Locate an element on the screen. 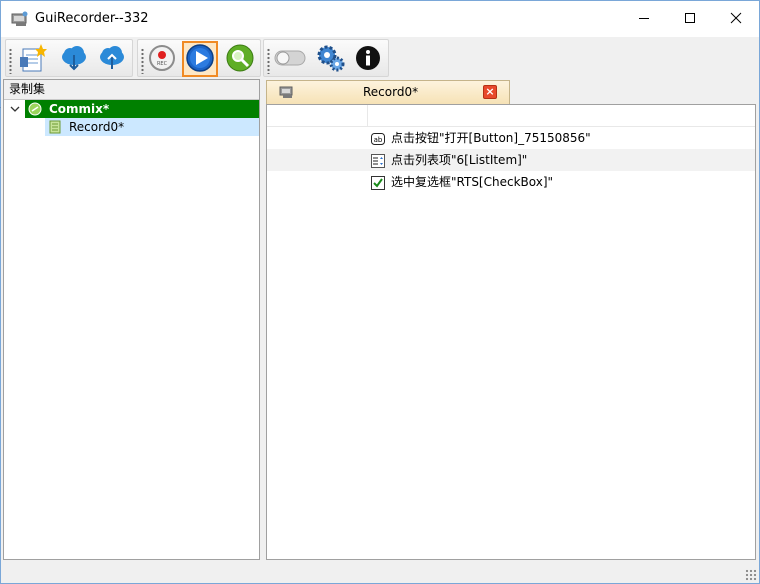 The image size is (760, 584). record-set-icon is located at coordinates (35, 109).